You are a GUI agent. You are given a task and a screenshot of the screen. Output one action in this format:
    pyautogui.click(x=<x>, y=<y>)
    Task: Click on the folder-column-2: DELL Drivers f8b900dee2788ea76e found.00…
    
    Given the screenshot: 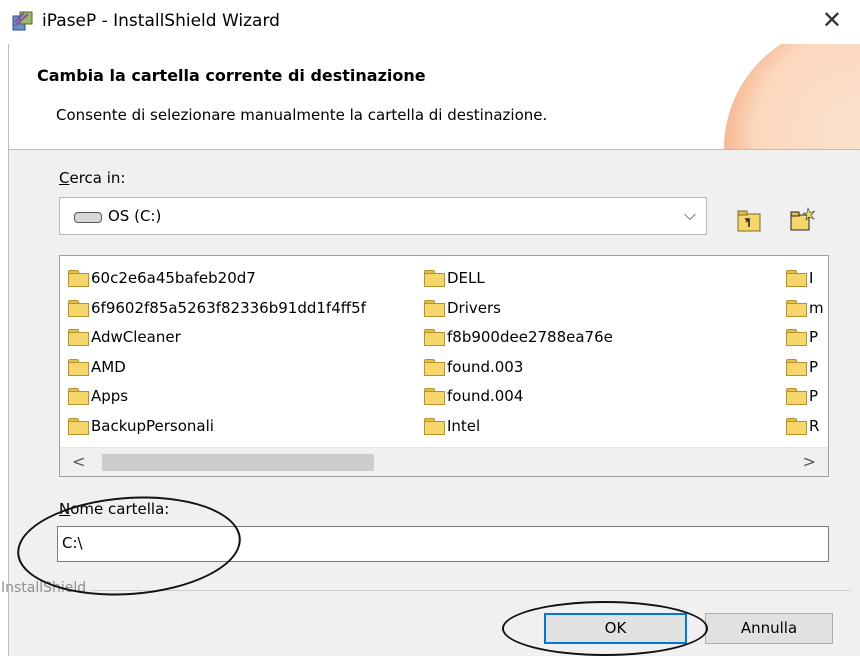 What is the action you would take?
    pyautogui.click(x=518, y=352)
    